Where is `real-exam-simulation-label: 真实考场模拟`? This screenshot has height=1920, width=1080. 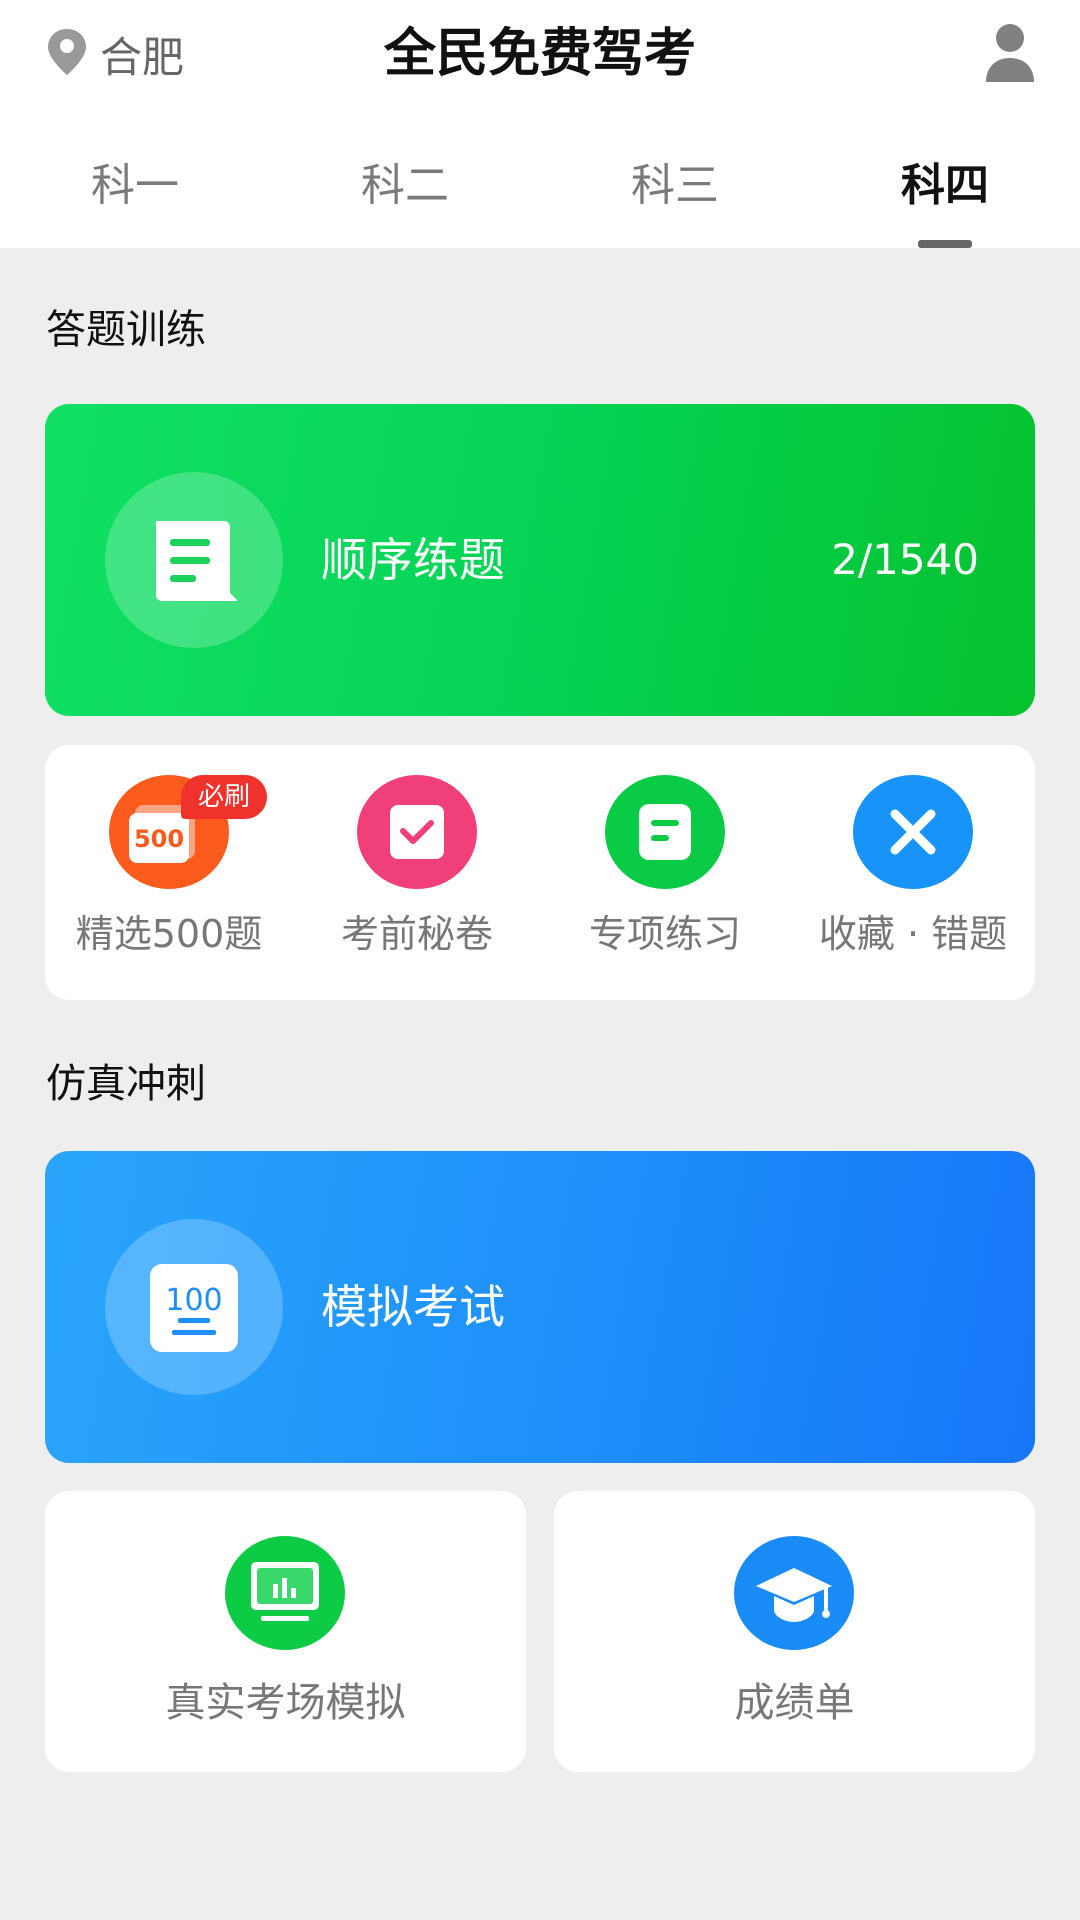
real-exam-simulation-label: 真实考场模拟 is located at coordinates (285, 1703).